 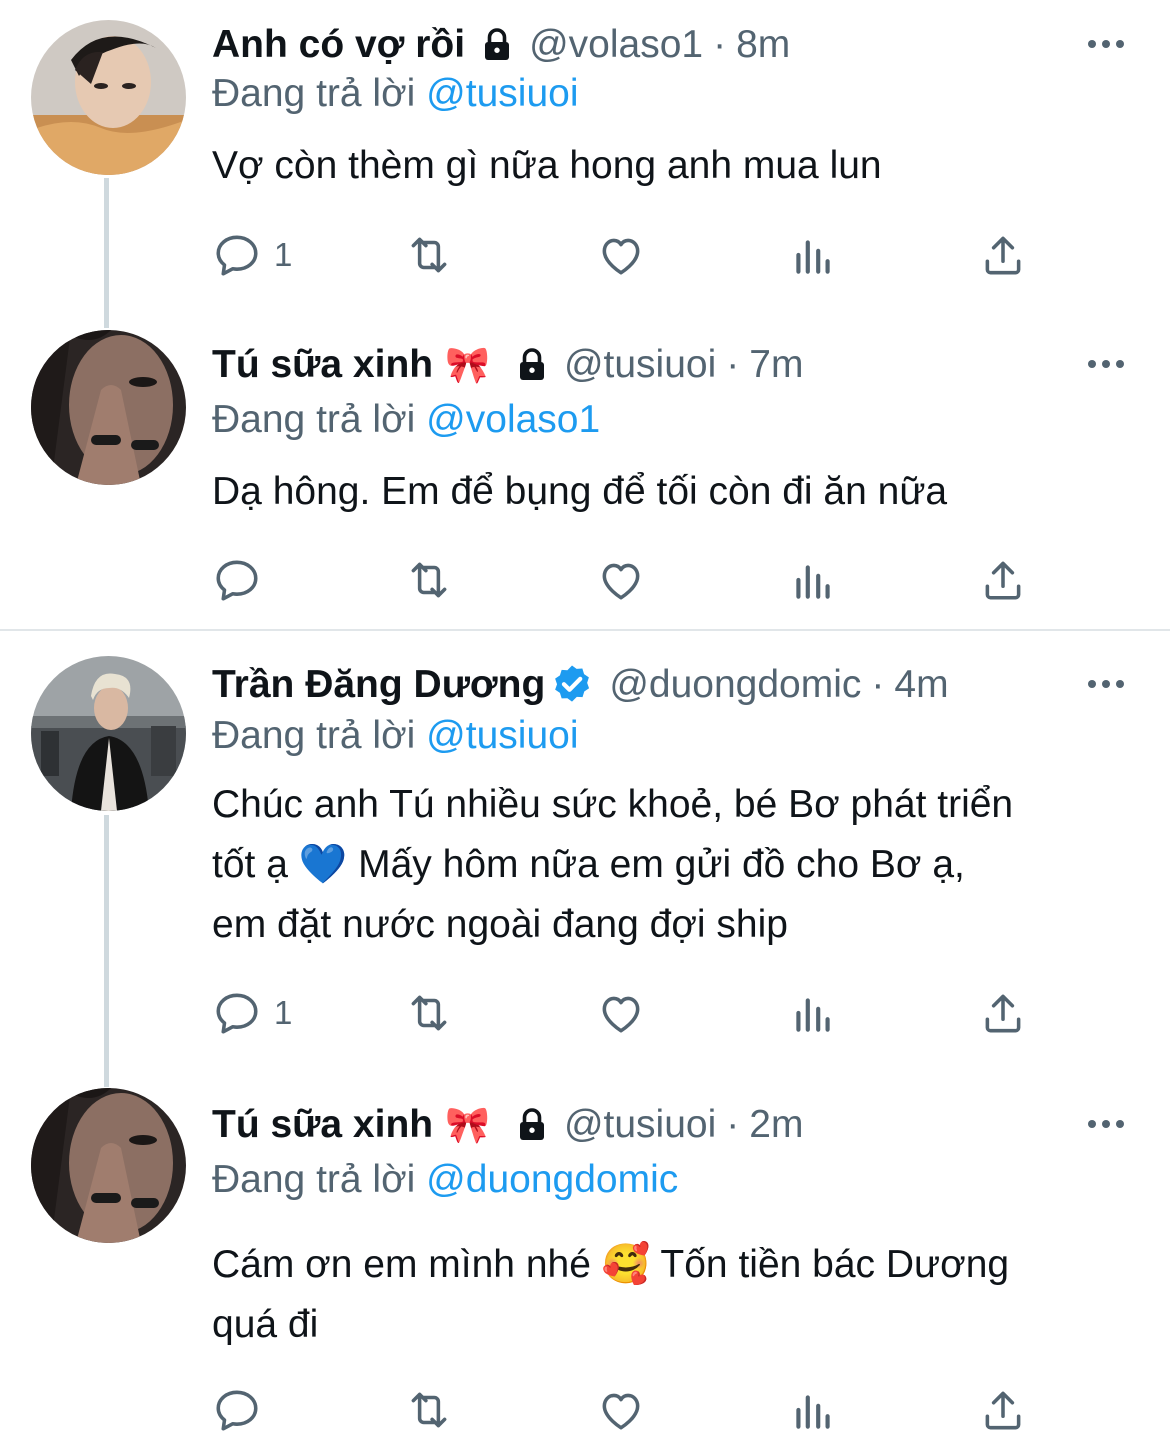 I want to click on replying-to-mention: @duongdomic, so click(x=552, y=1179).